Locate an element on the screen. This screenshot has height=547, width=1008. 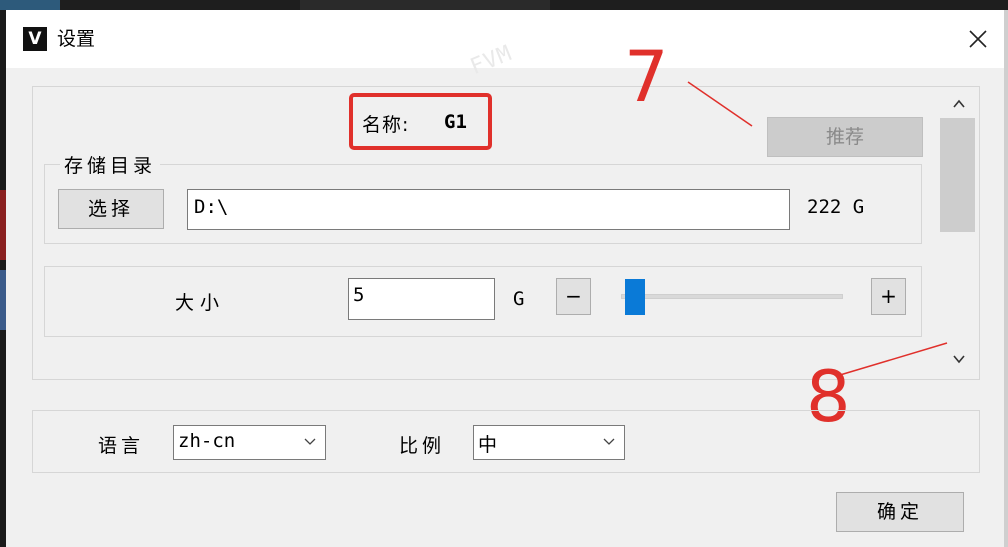
close-icon is located at coordinates (978, 39).